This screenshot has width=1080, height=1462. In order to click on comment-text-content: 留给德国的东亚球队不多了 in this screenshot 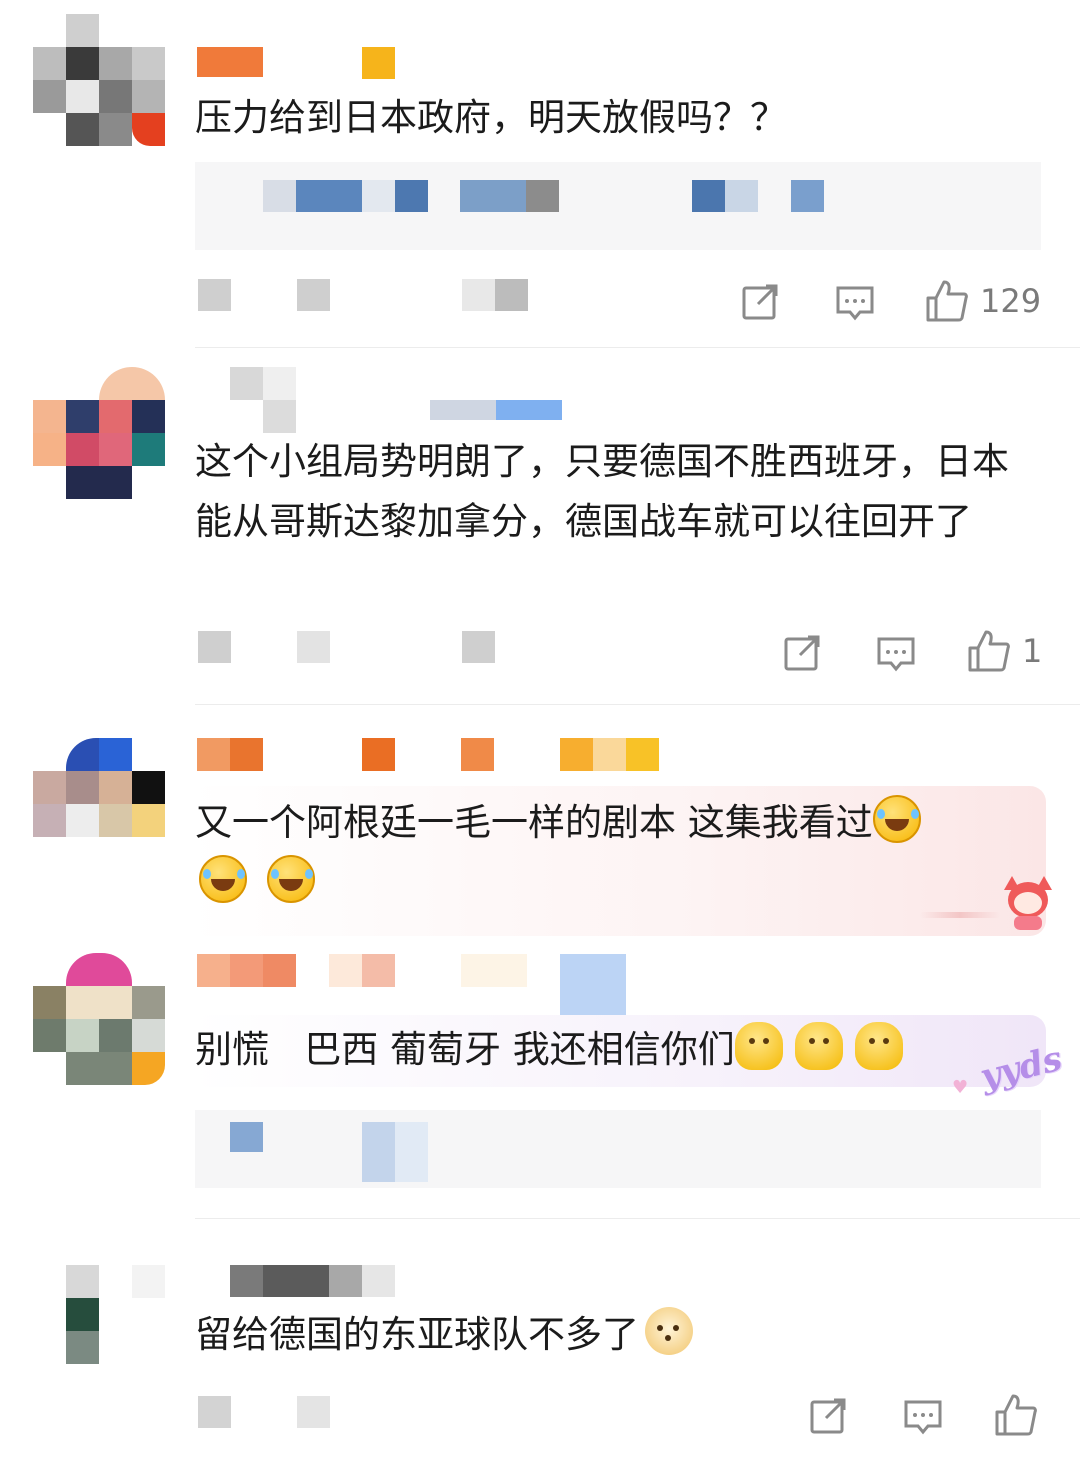, I will do `click(417, 1334)`.